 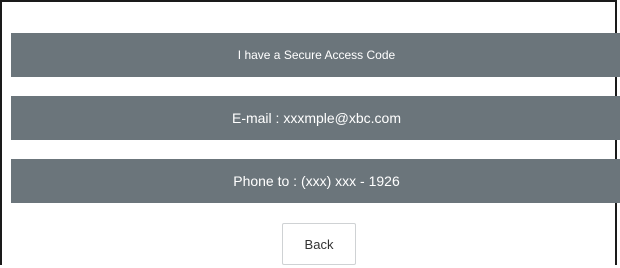 I want to click on phone-option-label: Phone to : (xxx) xxx - 1926, so click(x=316, y=181).